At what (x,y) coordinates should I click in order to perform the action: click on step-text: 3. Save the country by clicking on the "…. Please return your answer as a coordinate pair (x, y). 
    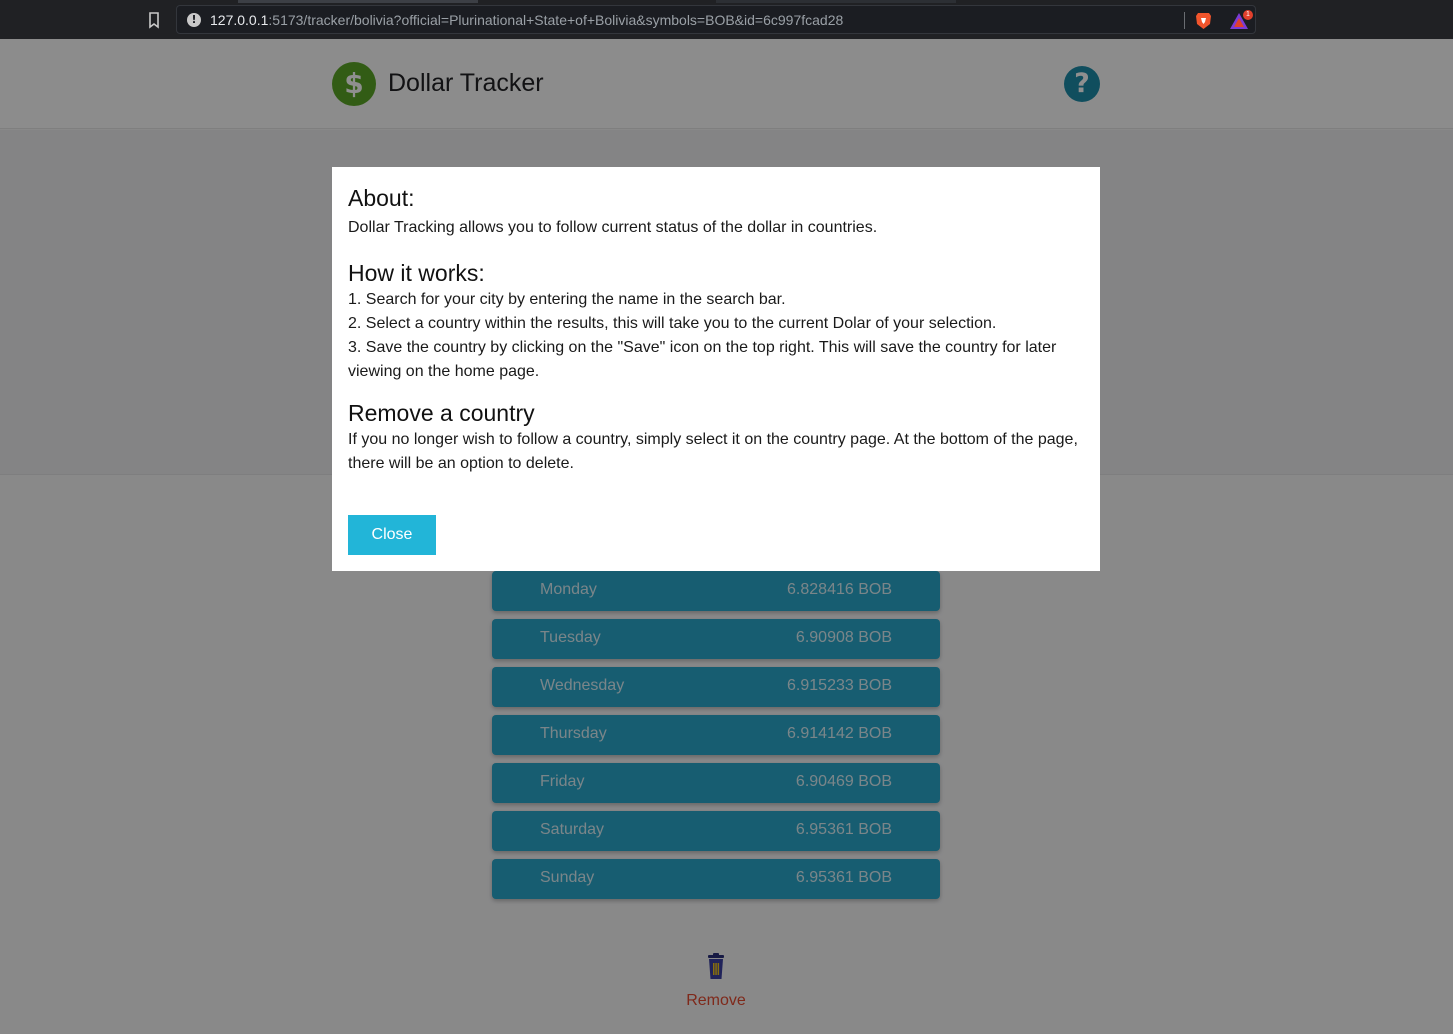
    Looking at the image, I should click on (702, 359).